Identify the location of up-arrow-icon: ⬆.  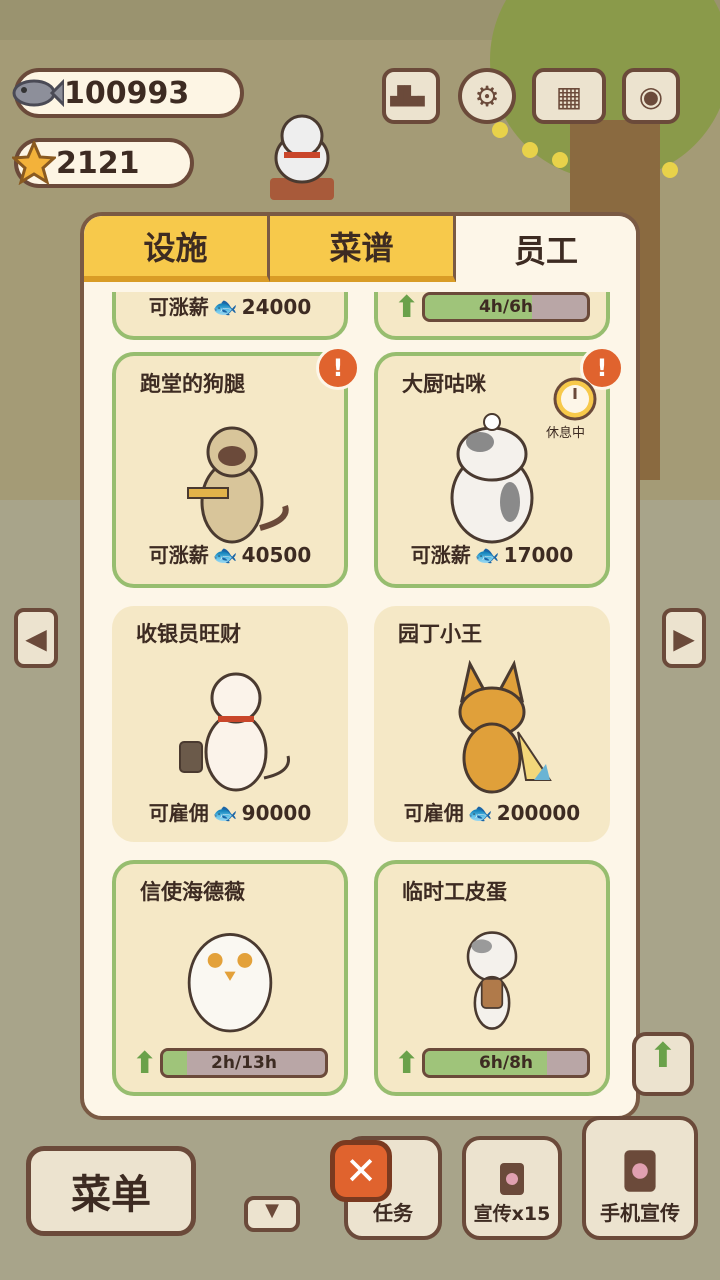
(663, 1056).